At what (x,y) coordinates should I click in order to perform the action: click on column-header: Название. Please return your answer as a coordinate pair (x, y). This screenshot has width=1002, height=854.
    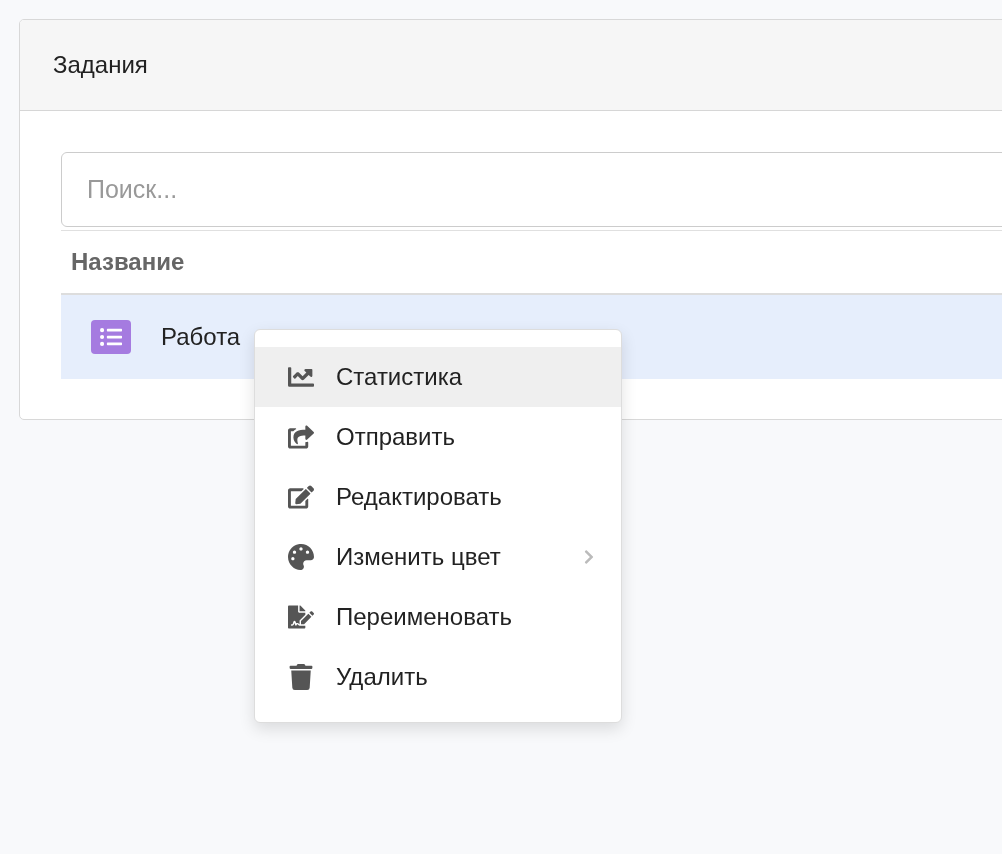
    Looking at the image, I should click on (127, 262).